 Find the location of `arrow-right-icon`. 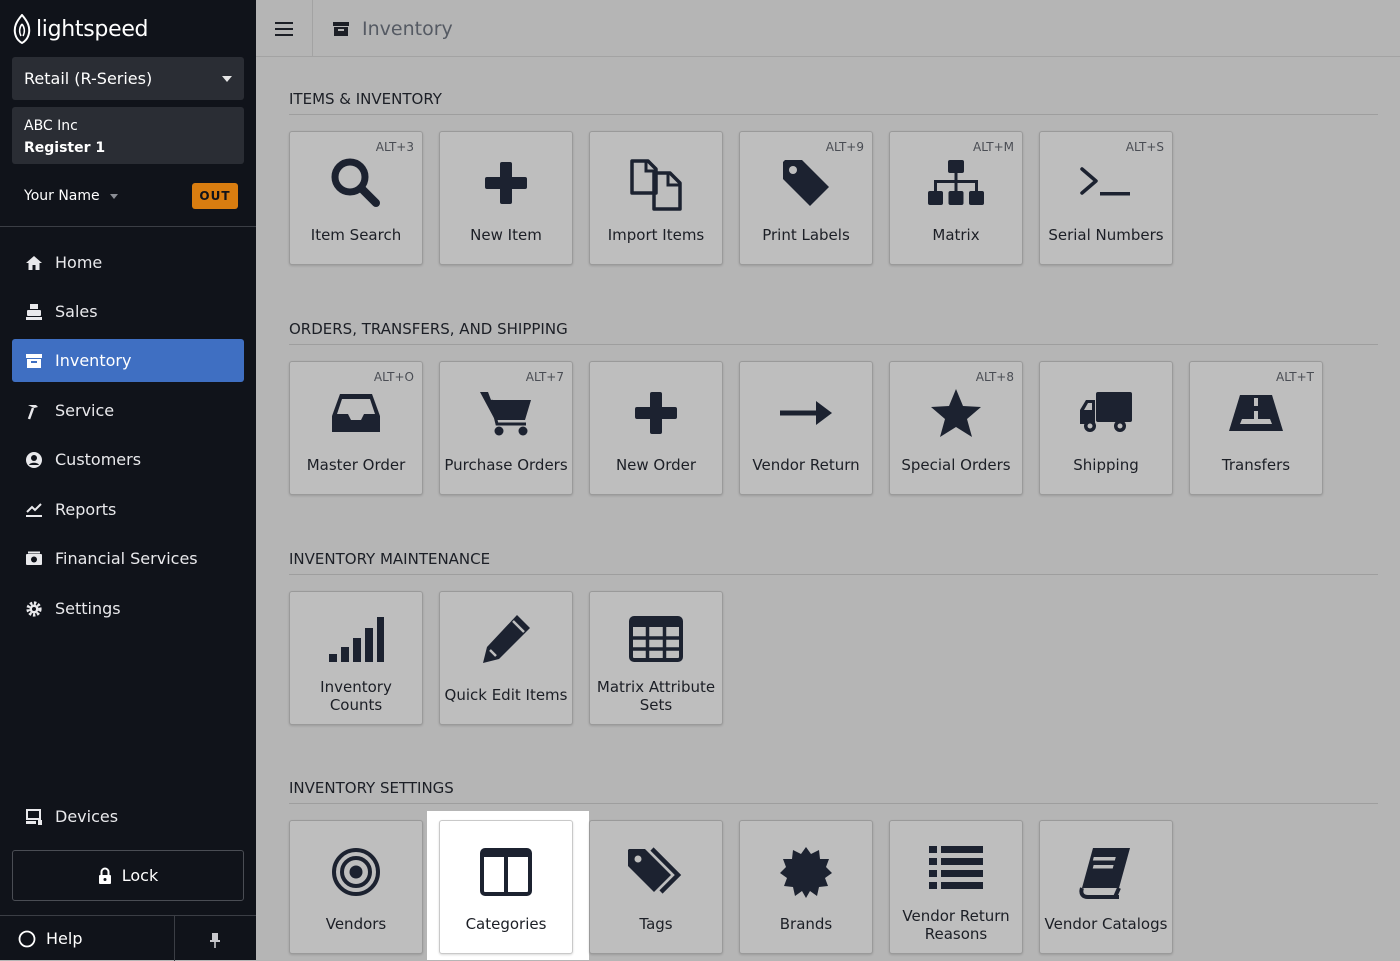

arrow-right-icon is located at coordinates (806, 413).